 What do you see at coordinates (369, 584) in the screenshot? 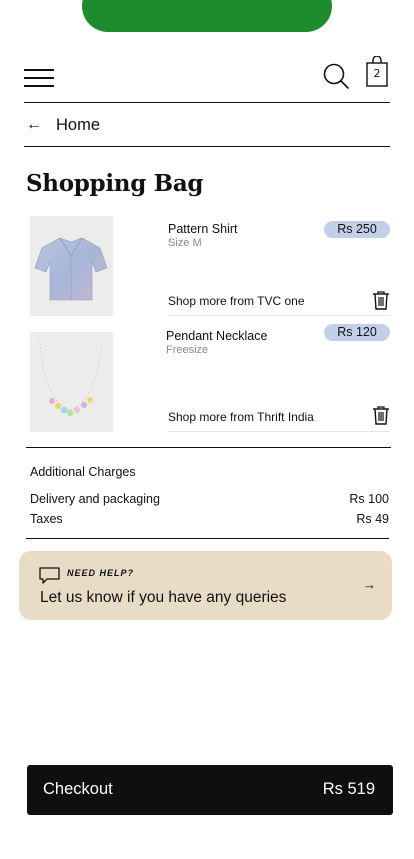
I see `arrow-right-icon: →` at bounding box center [369, 584].